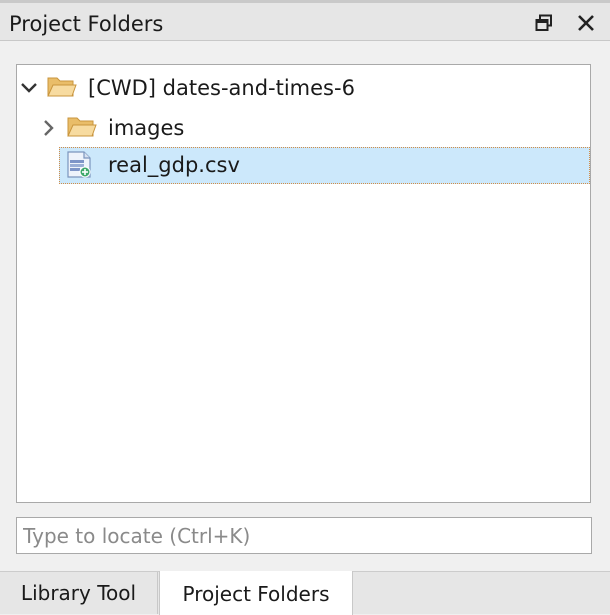 The width and height of the screenshot is (610, 615). I want to click on tab-label: Library Tool, so click(78, 593).